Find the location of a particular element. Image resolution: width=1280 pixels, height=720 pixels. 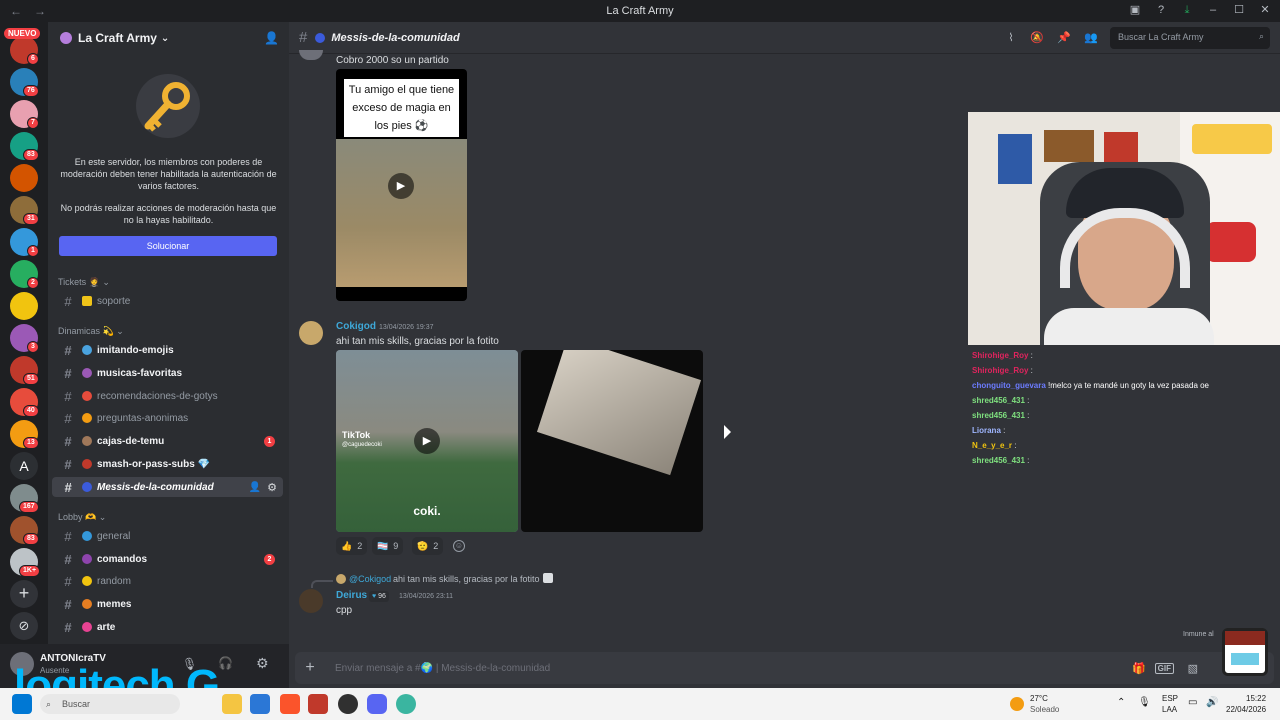

app-icon is located at coordinates (318, 704).